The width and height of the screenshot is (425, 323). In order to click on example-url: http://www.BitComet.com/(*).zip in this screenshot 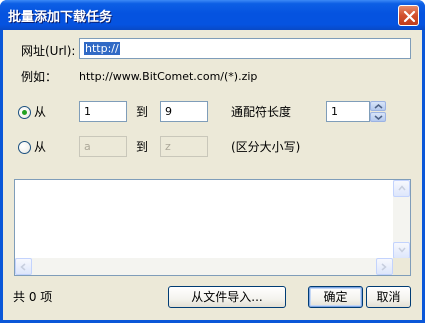, I will do `click(168, 76)`.